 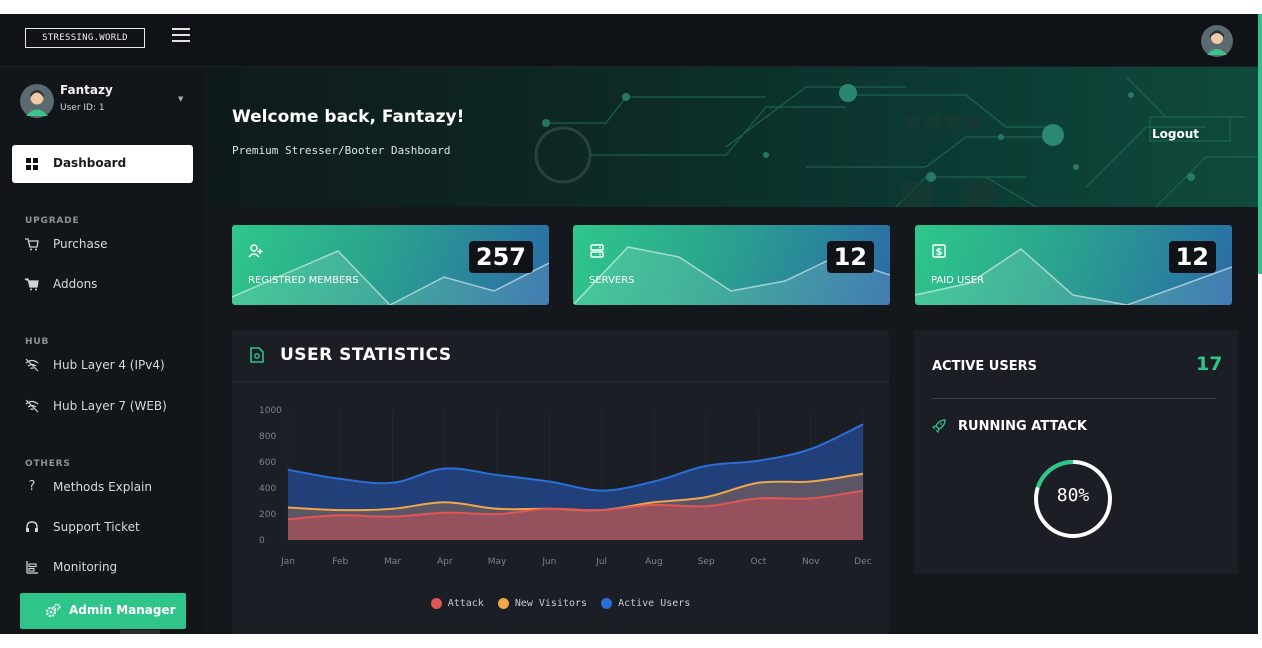 What do you see at coordinates (267, 463) in the screenshot?
I see `y-tick-label: 600` at bounding box center [267, 463].